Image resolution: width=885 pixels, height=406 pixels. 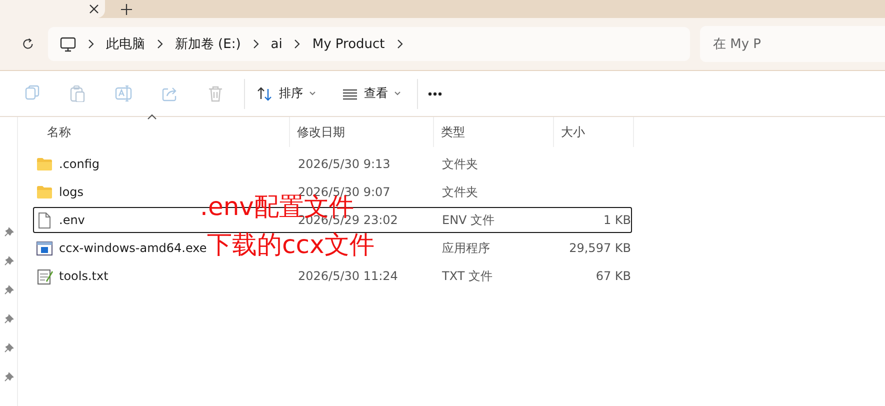 I want to click on file-name: .env, so click(x=72, y=220).